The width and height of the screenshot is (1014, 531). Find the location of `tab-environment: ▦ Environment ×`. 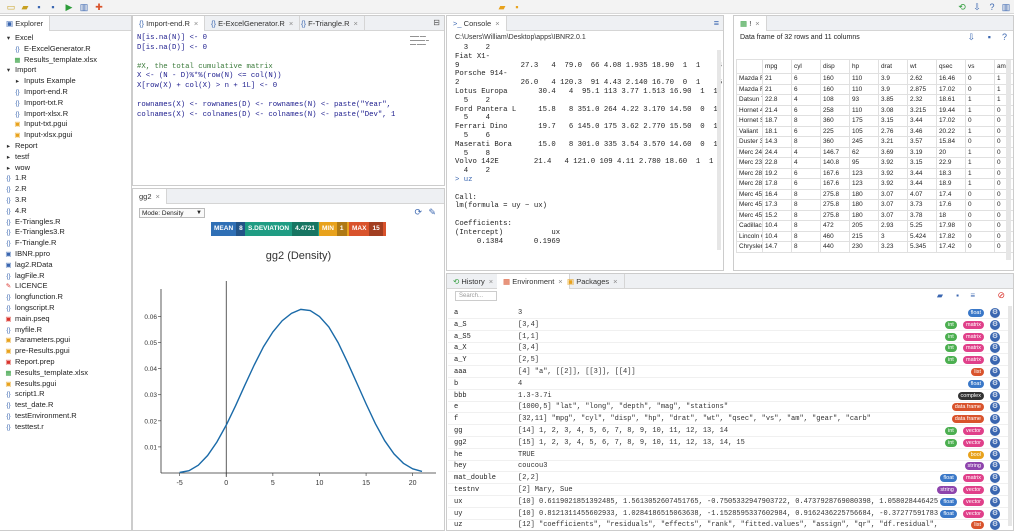

tab-environment: ▦ Environment × is located at coordinates (533, 281).